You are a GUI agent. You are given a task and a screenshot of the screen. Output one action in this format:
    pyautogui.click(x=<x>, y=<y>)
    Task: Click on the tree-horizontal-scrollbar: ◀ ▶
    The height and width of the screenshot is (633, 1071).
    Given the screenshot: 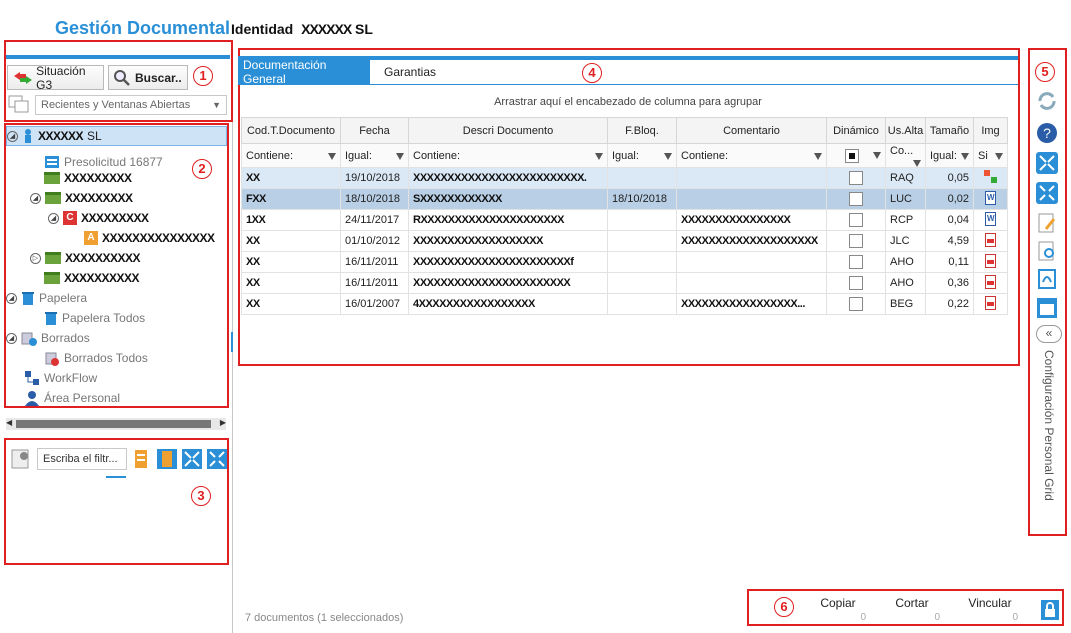 What is the action you would take?
    pyautogui.click(x=116, y=424)
    